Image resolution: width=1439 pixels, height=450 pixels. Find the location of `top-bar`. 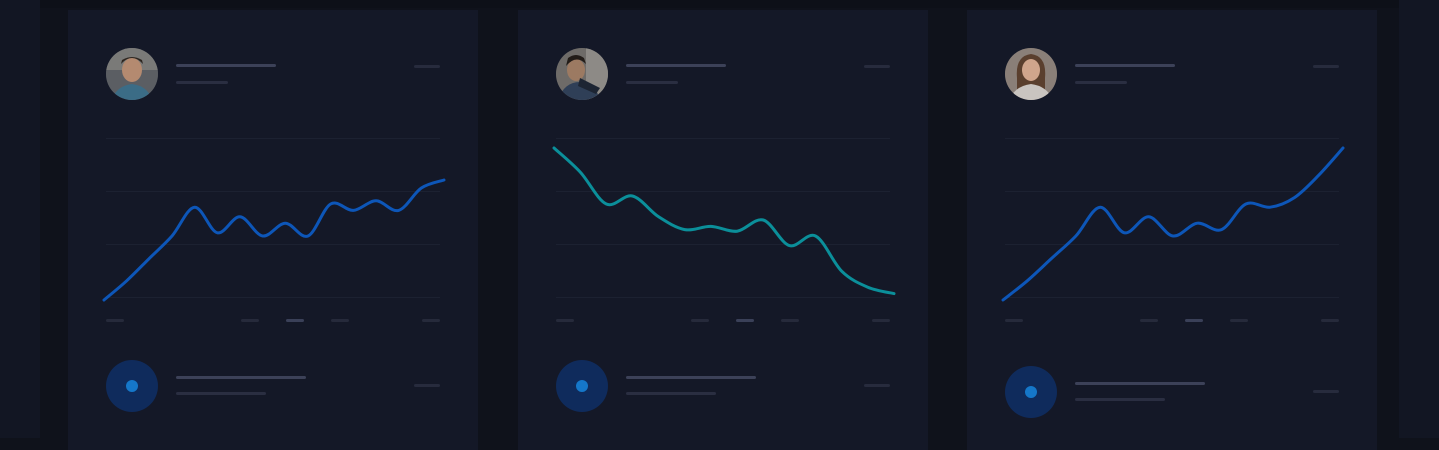

top-bar is located at coordinates (719, 4).